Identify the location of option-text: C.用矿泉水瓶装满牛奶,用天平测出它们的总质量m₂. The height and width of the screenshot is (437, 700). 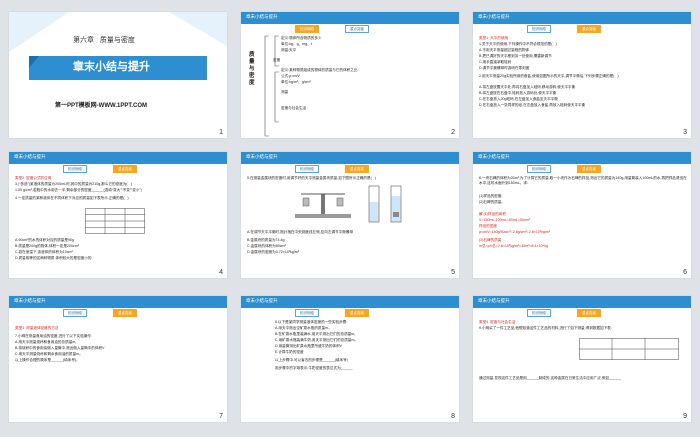
(315, 340).